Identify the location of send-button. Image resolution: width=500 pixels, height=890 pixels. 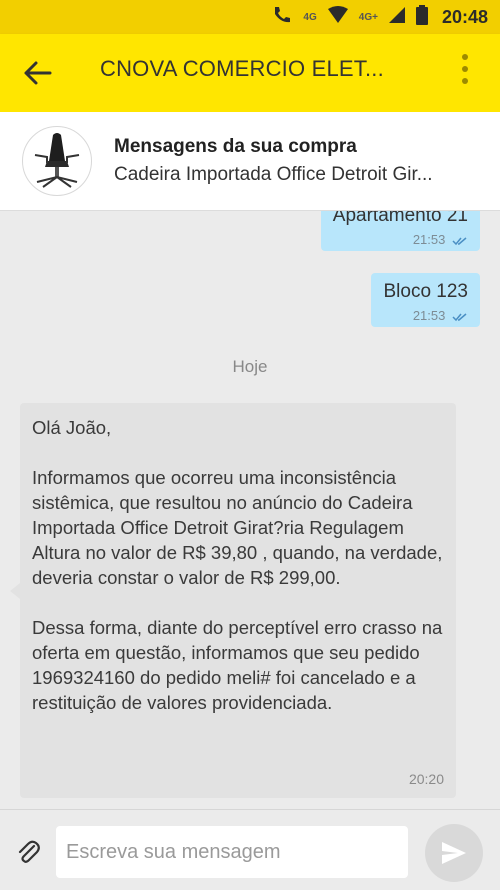
(454, 853).